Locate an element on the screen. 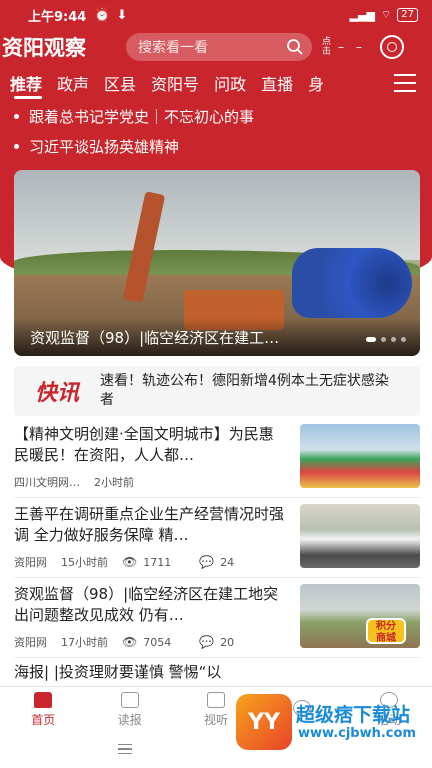  flash-news: 快讯 速看！轨迹公布！德阳新增4例本土无症状感染者 is located at coordinates (217, 391).